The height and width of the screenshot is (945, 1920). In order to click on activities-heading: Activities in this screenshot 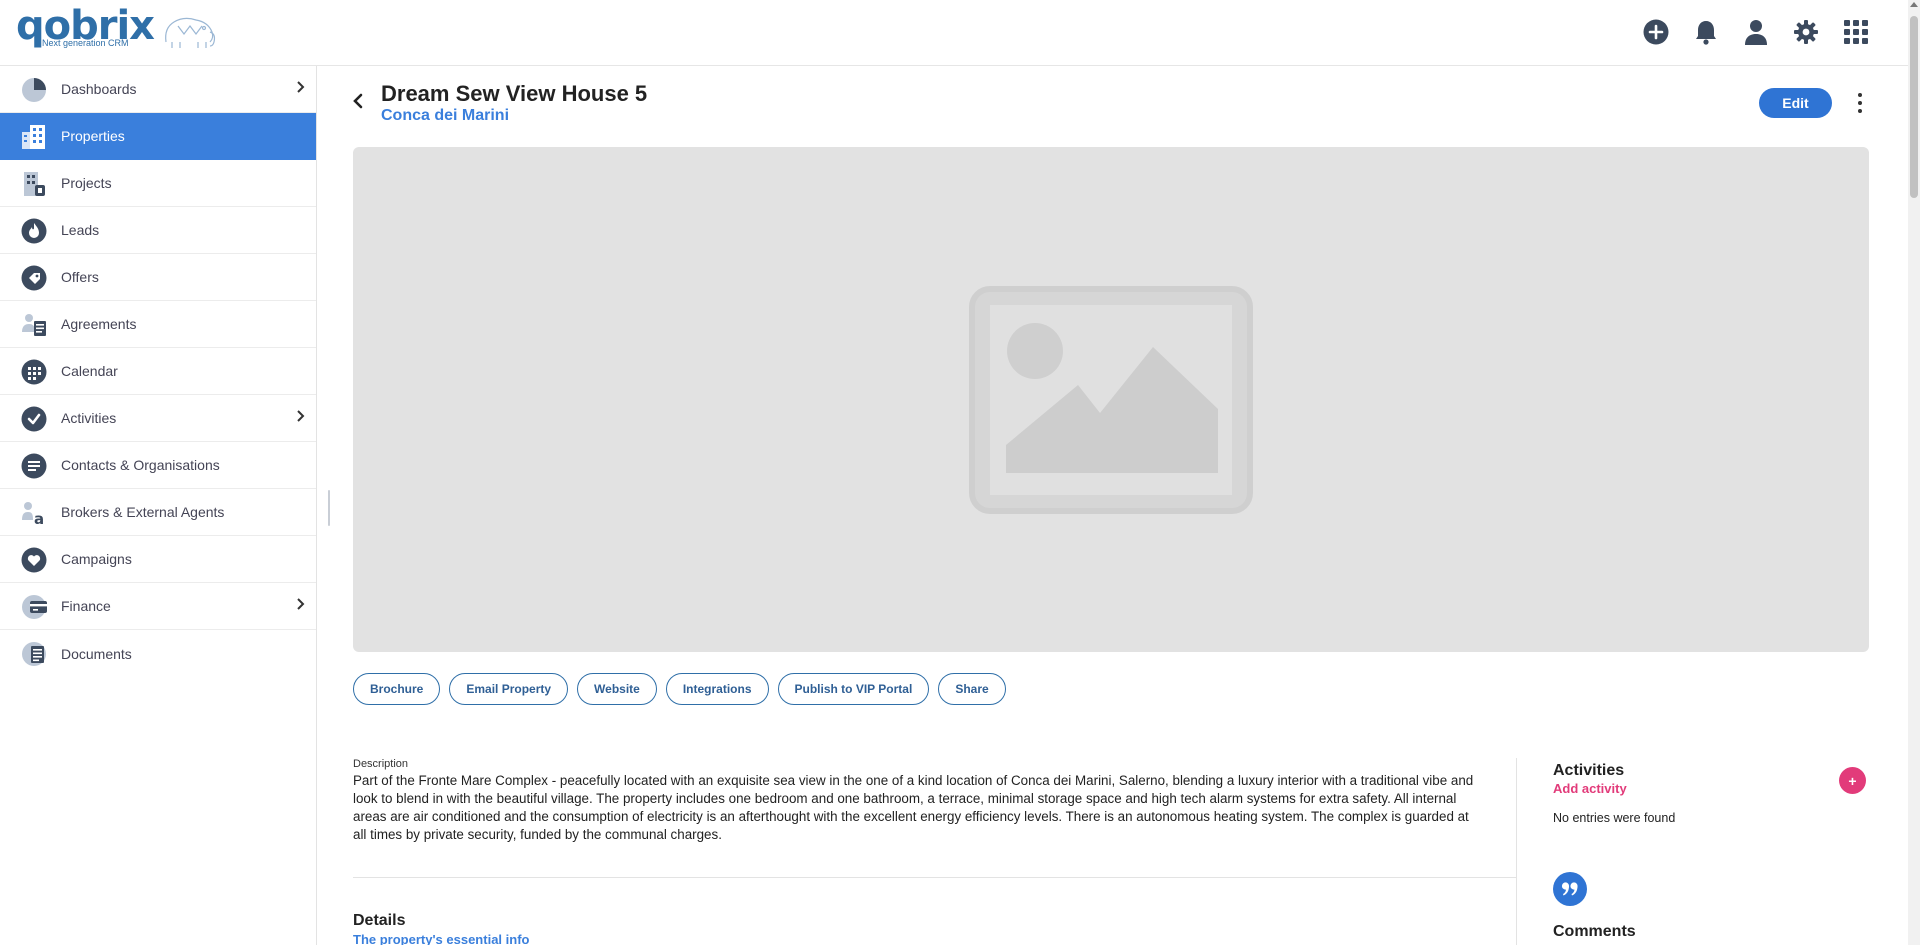, I will do `click(1589, 770)`.